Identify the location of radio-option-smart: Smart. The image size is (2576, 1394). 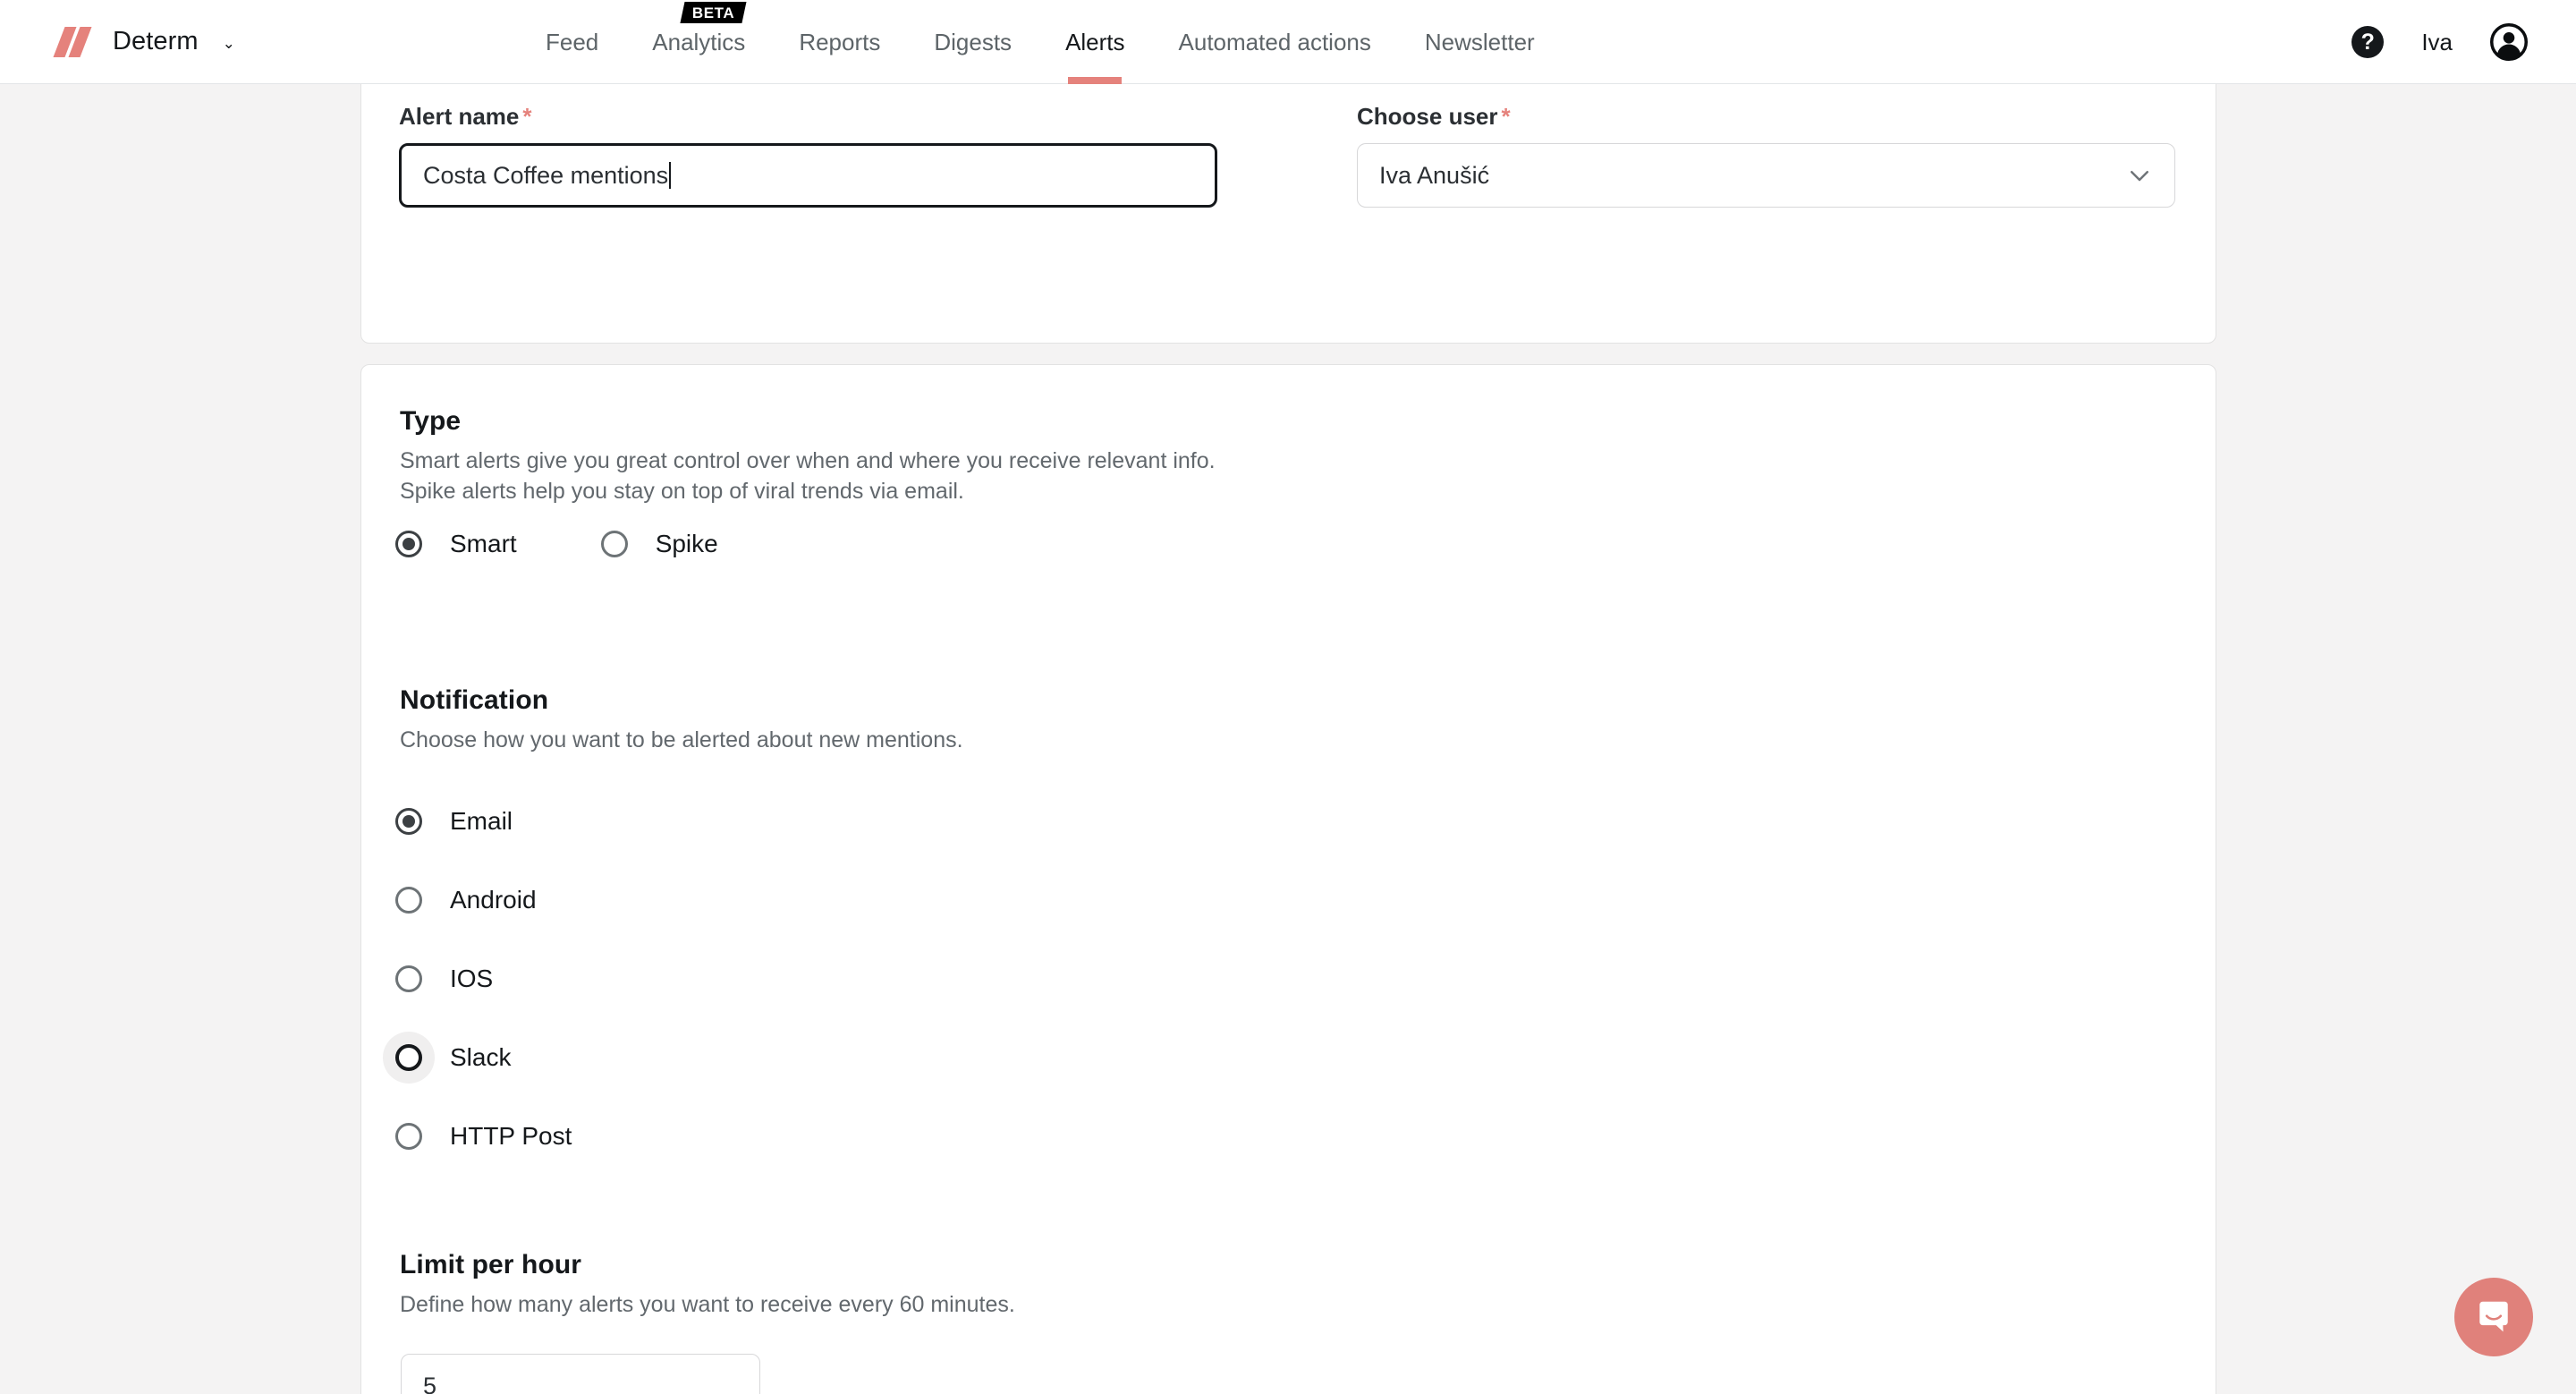
(450, 544).